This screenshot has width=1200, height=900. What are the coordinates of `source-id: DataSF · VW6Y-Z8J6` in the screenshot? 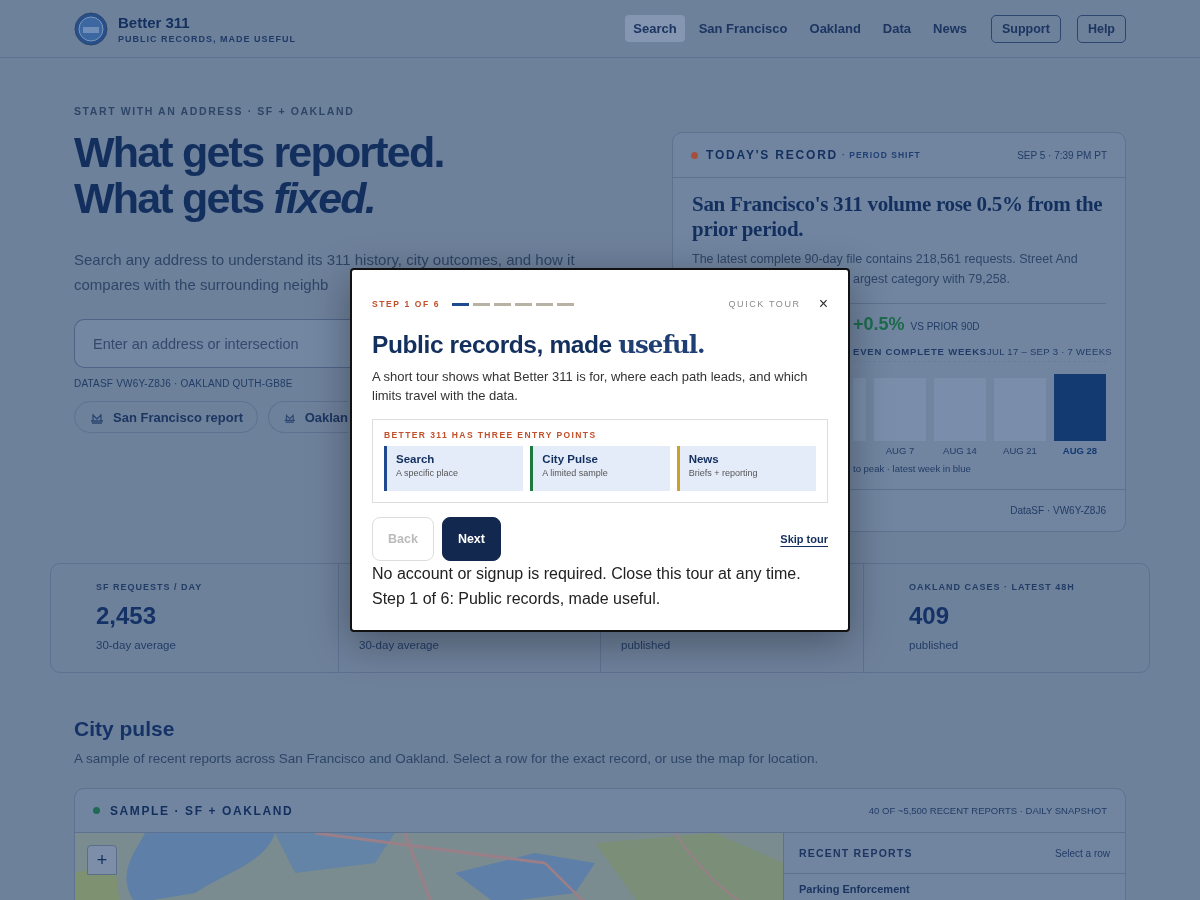 It's located at (1058, 510).